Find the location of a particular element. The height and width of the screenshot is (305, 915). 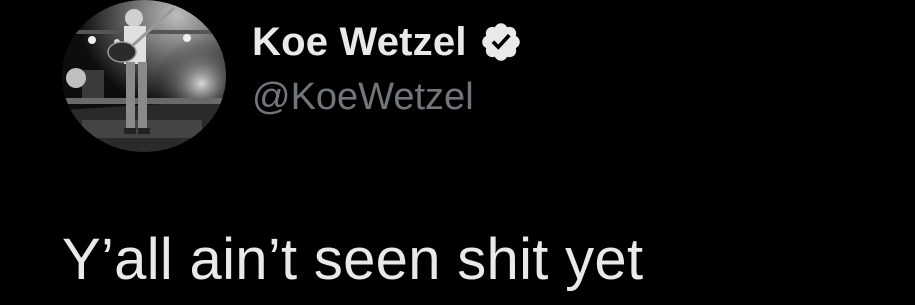

avatar is located at coordinates (144, 76).